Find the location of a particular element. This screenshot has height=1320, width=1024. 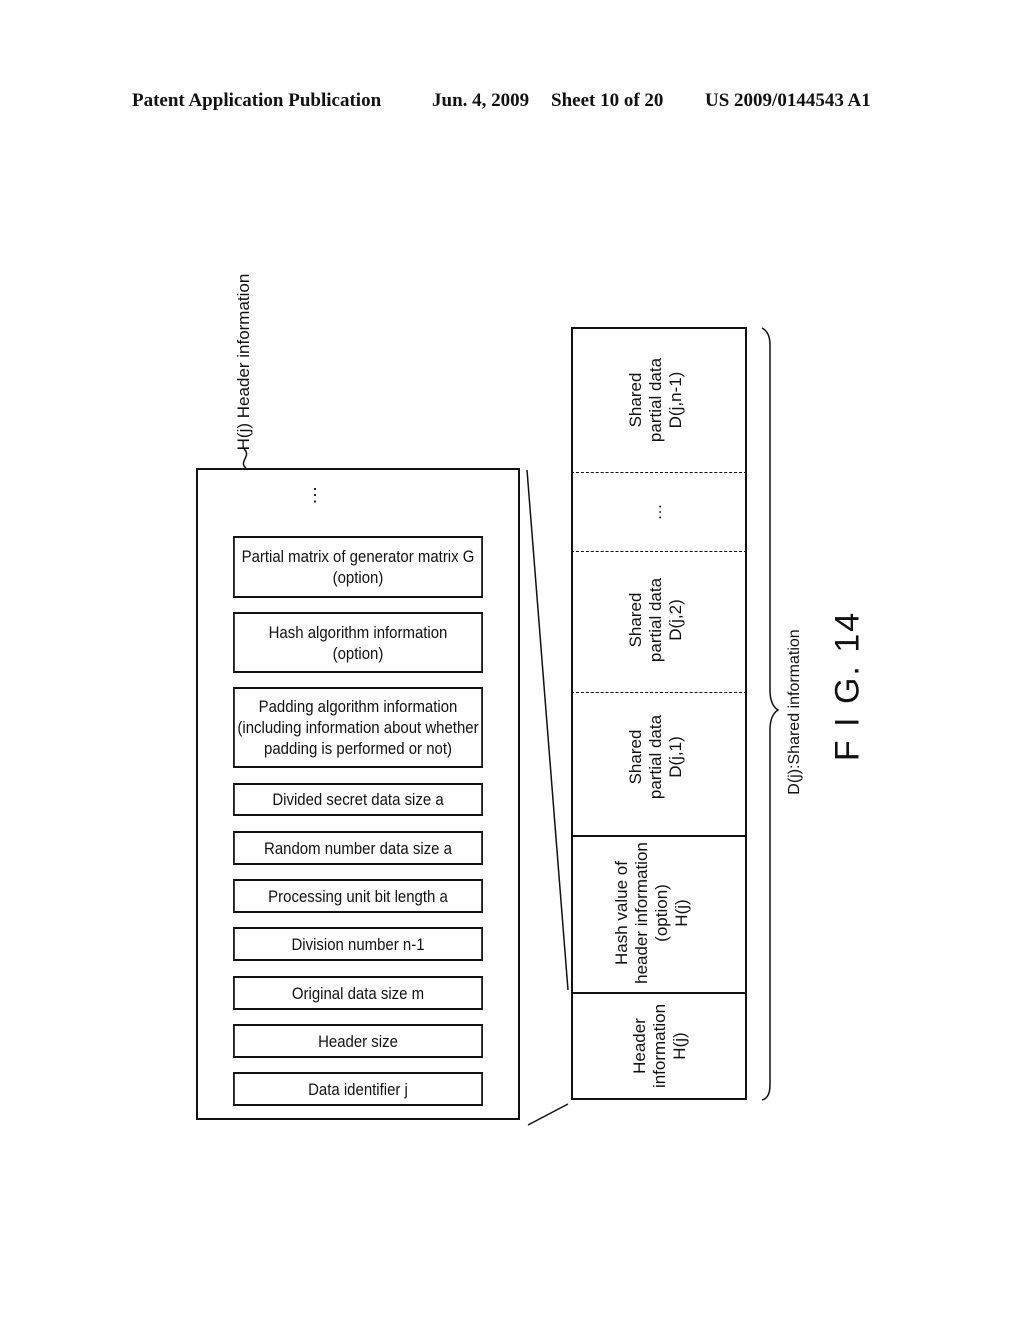

zoom-line-bottom is located at coordinates (548, 1114).